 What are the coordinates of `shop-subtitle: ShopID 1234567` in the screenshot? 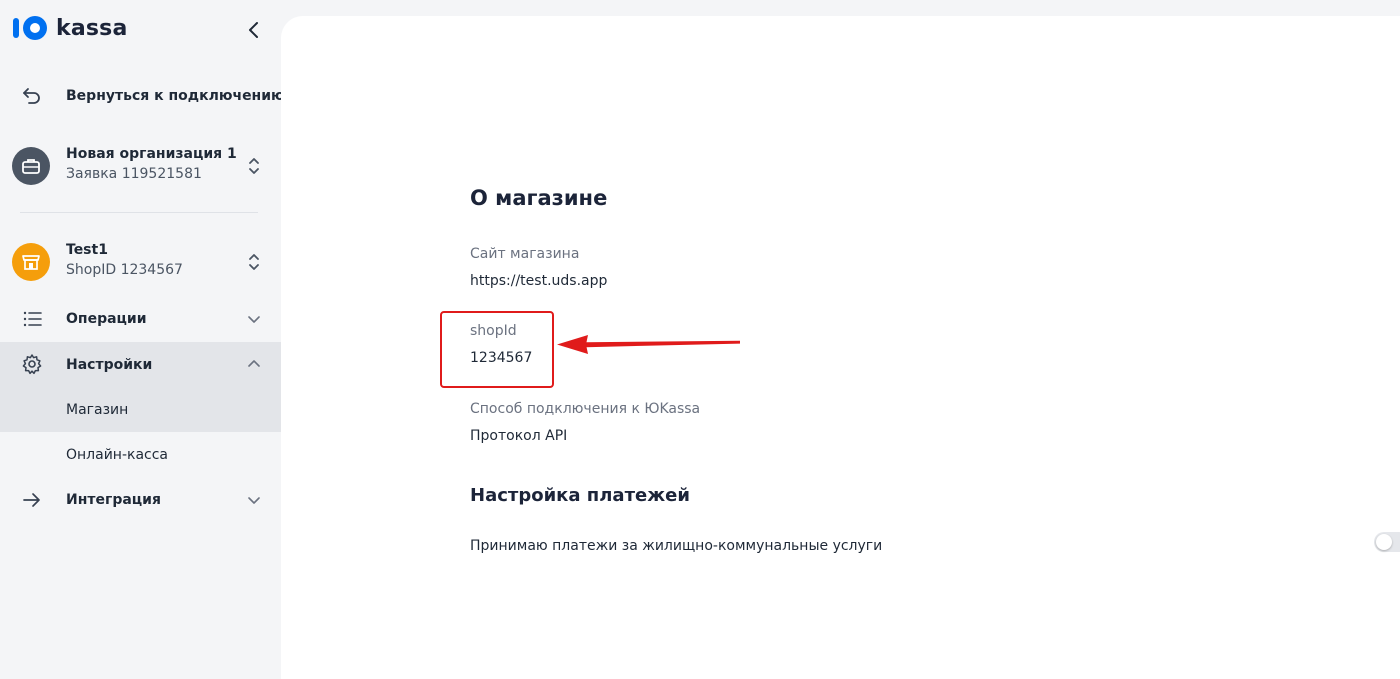 It's located at (124, 270).